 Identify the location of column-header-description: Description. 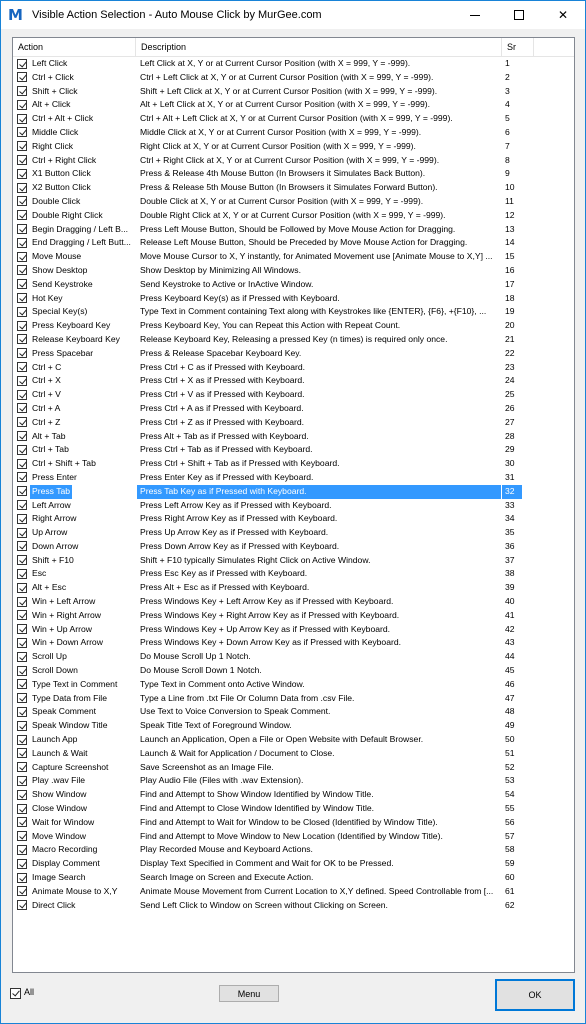
(319, 47).